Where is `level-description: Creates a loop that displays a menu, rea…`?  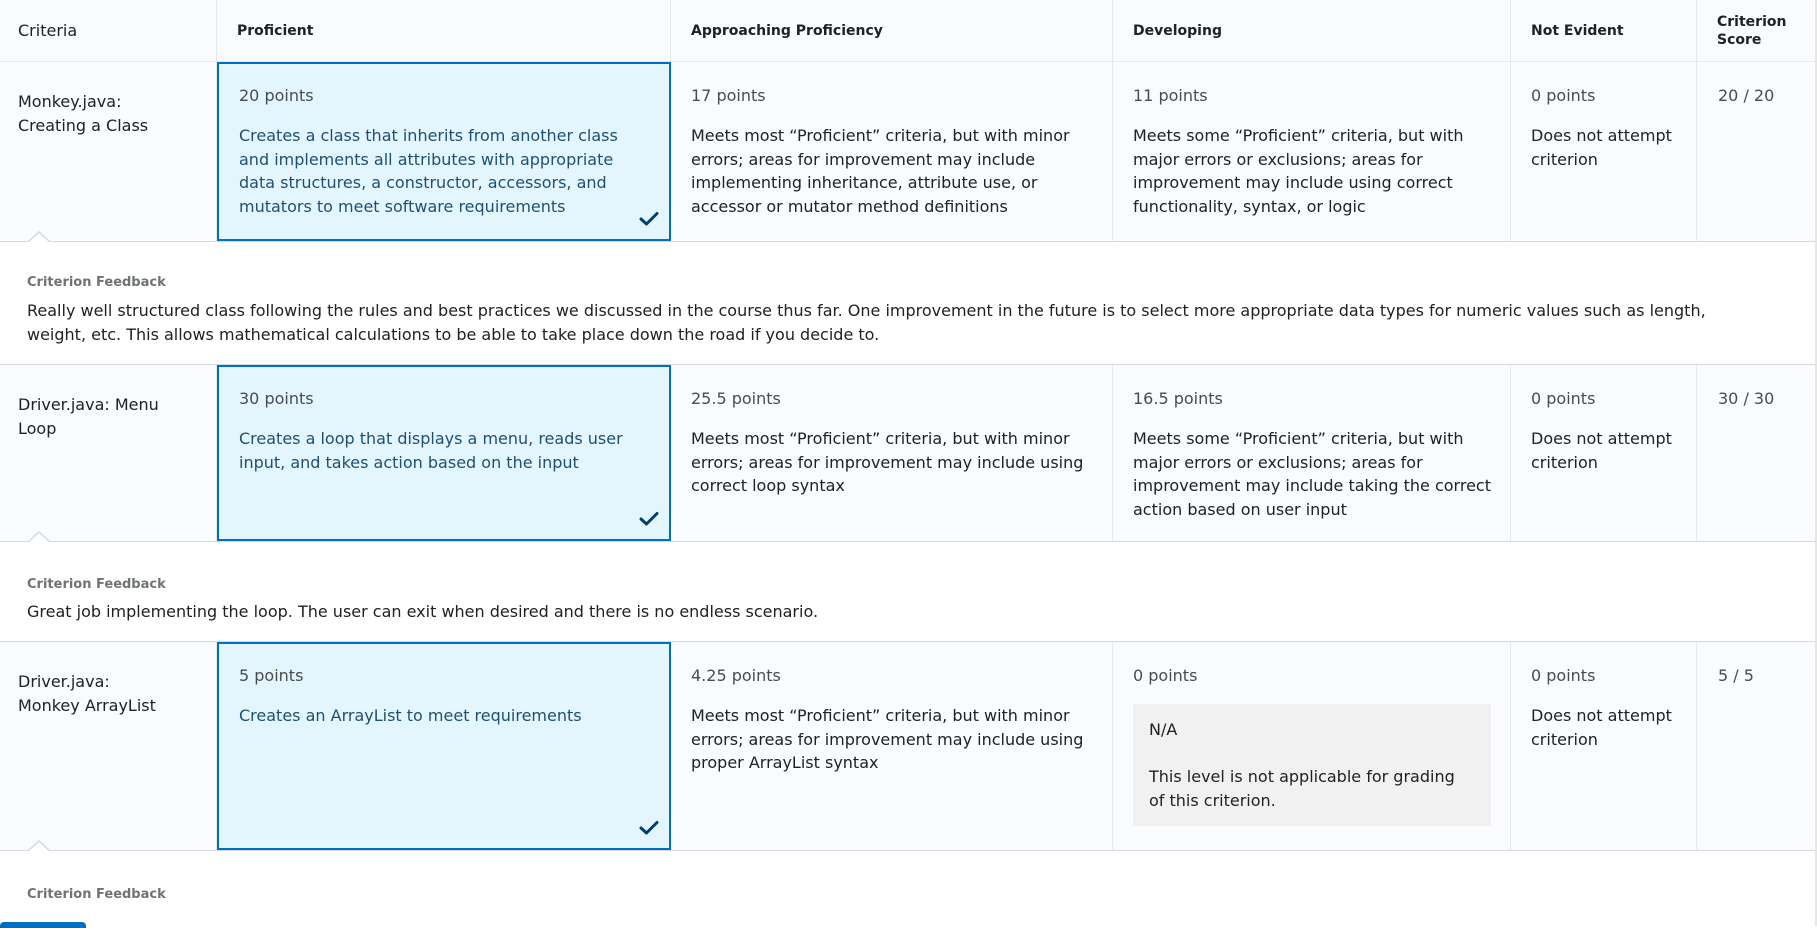 level-description: Creates a loop that displays a menu, rea… is located at coordinates (431, 450).